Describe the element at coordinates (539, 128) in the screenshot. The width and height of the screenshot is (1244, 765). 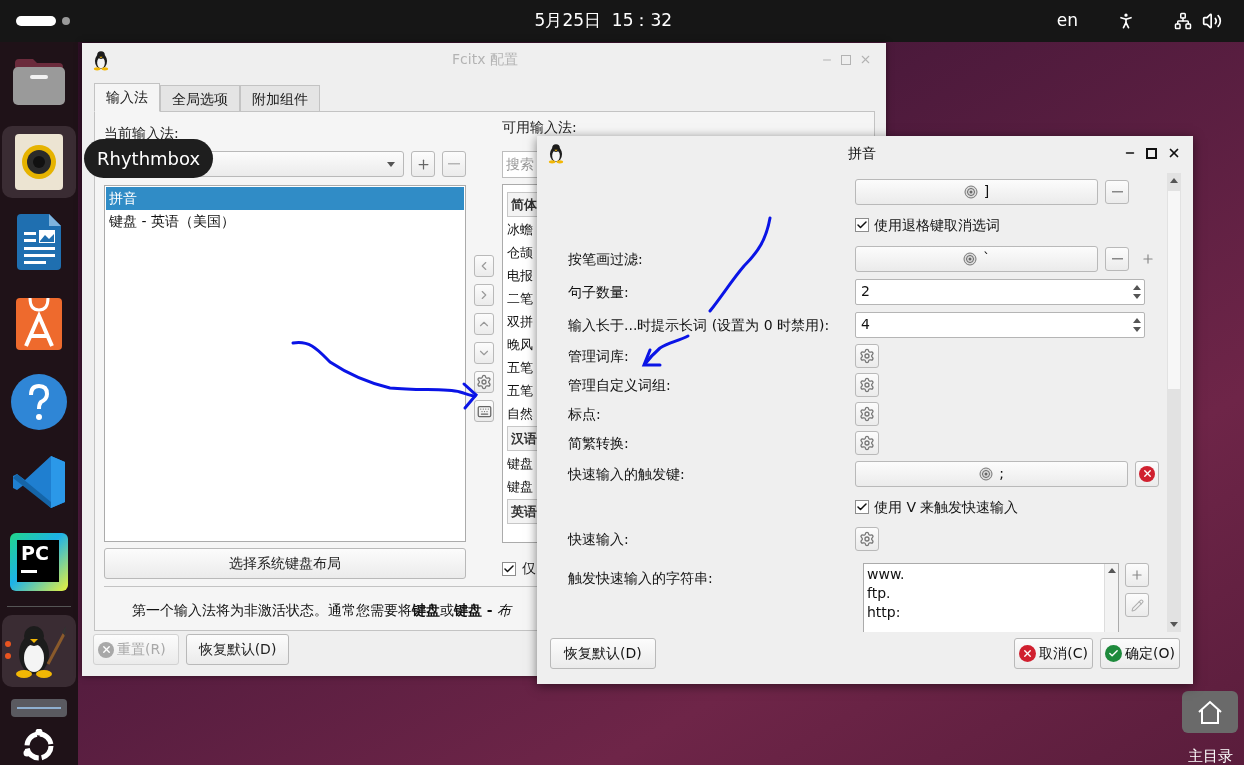
I see `available-label: 可用输入法:` at that location.